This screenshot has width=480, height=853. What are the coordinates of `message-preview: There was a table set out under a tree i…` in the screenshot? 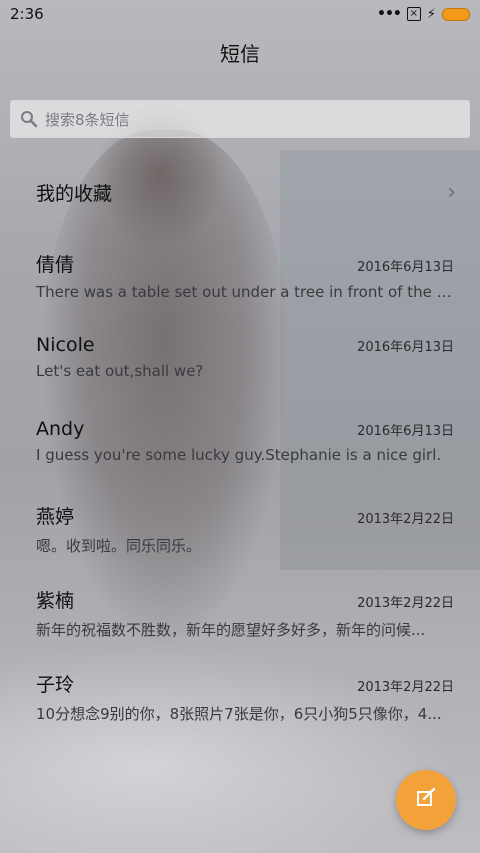 It's located at (245, 292).